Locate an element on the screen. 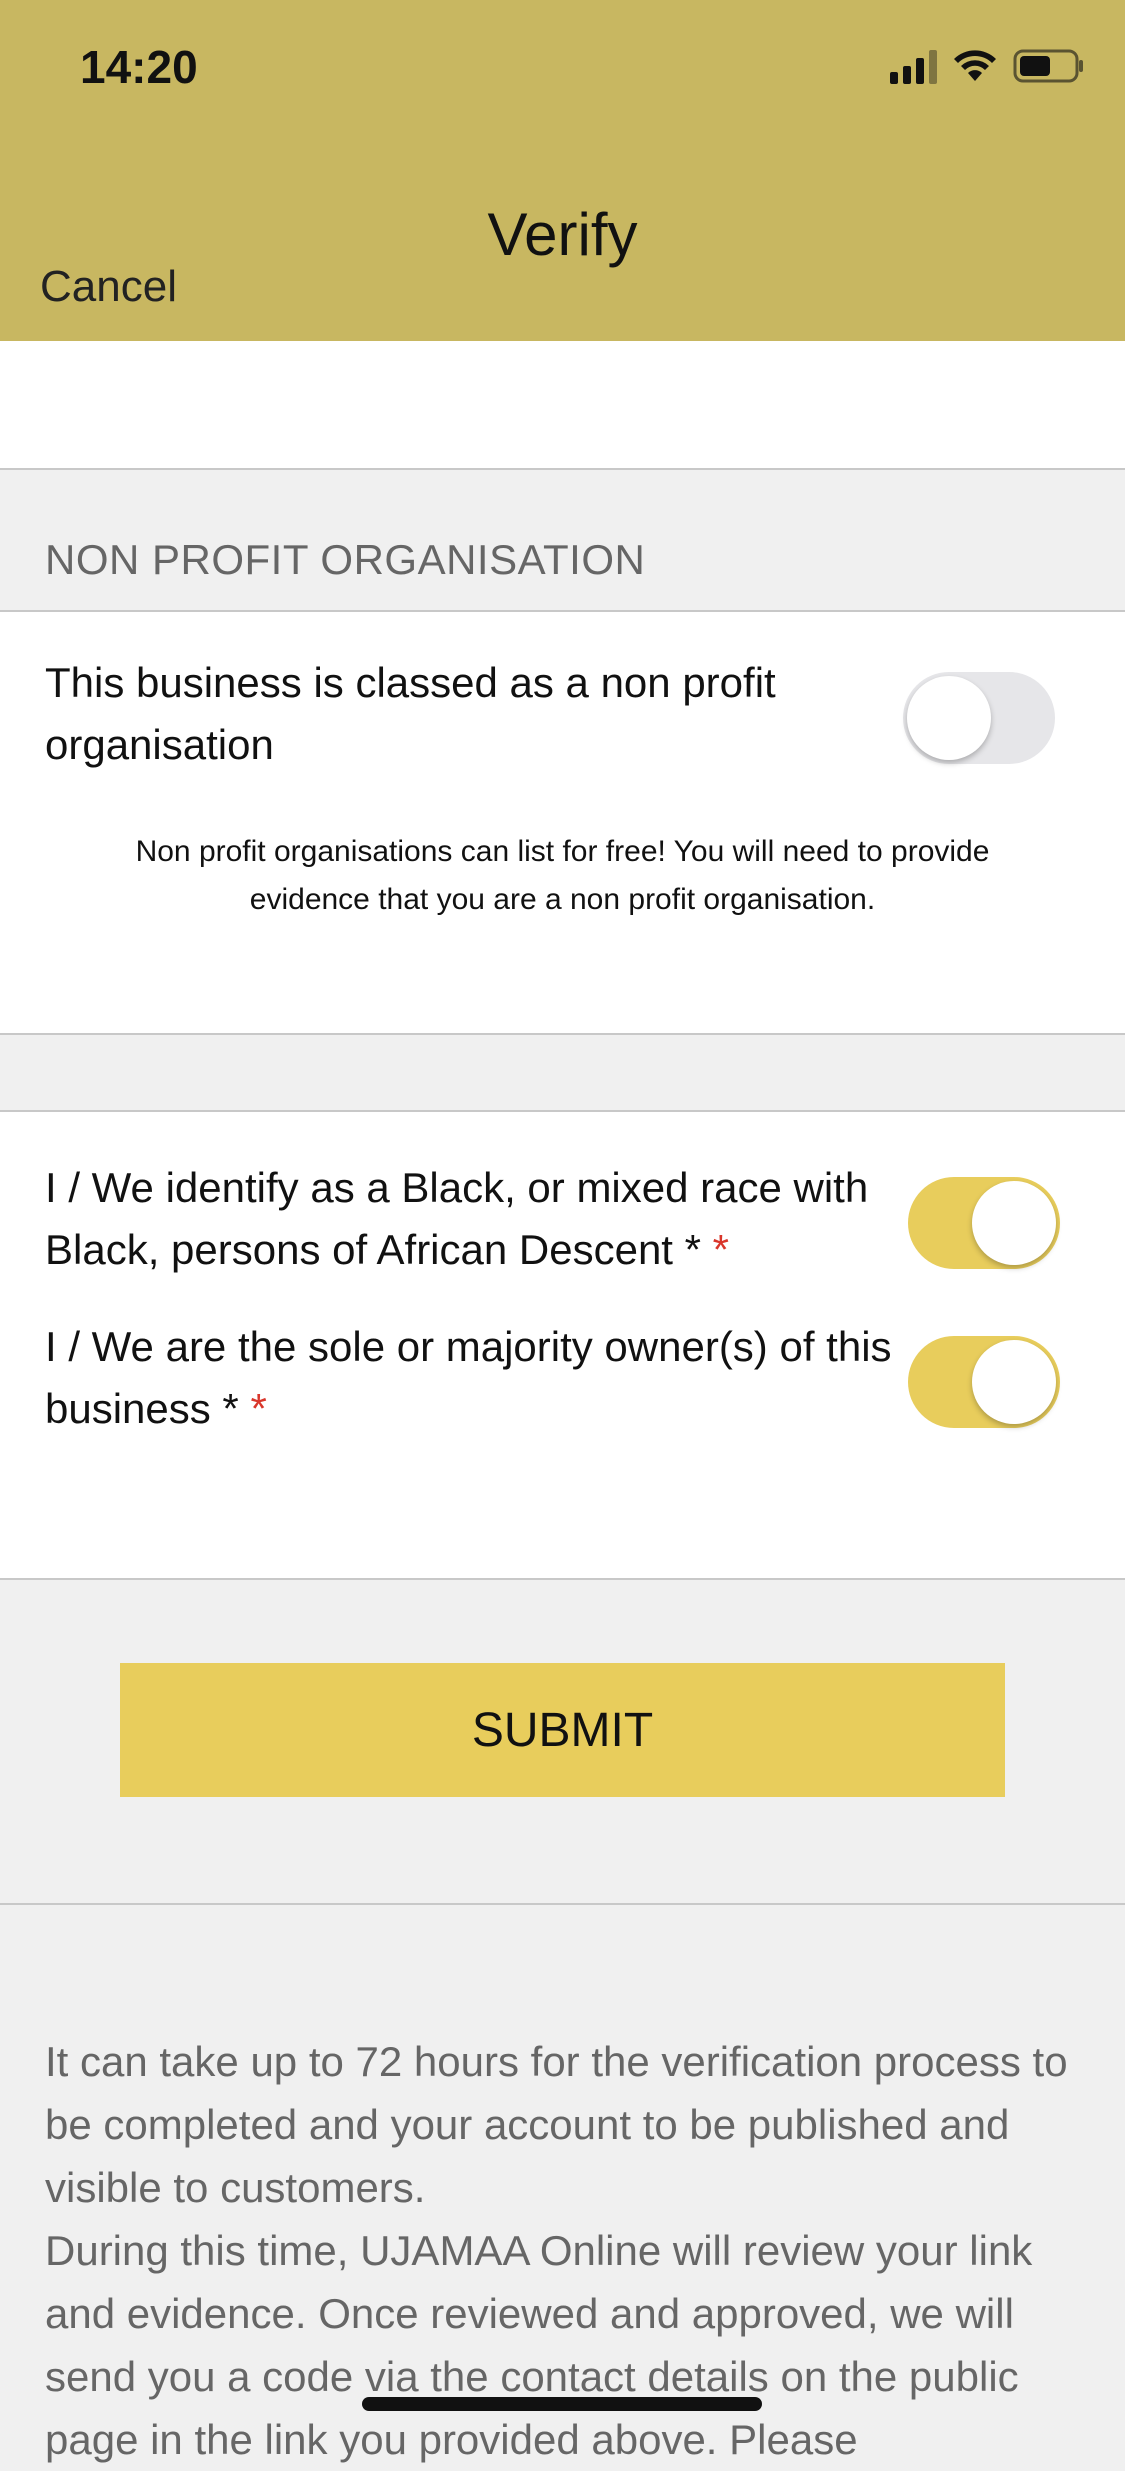  majority-owner-toggle is located at coordinates (984, 1382).